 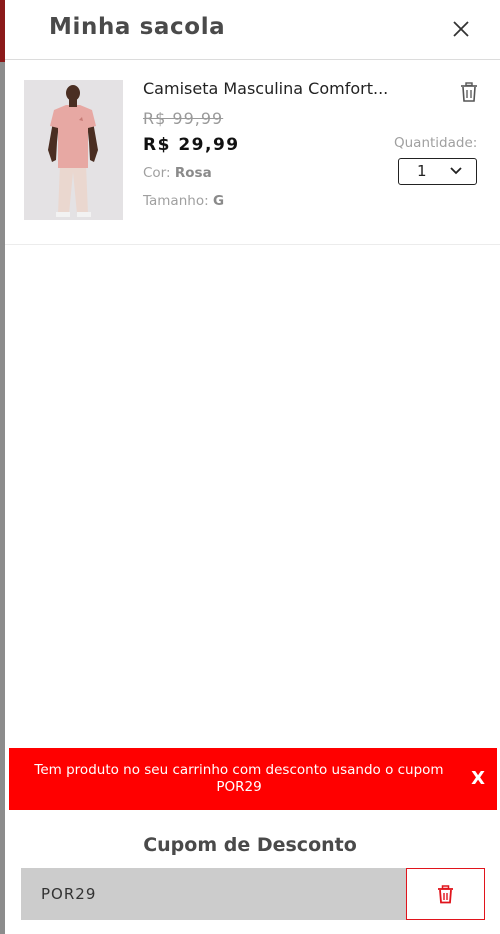 What do you see at coordinates (456, 171) in the screenshot?
I see `chevron-down-icon` at bounding box center [456, 171].